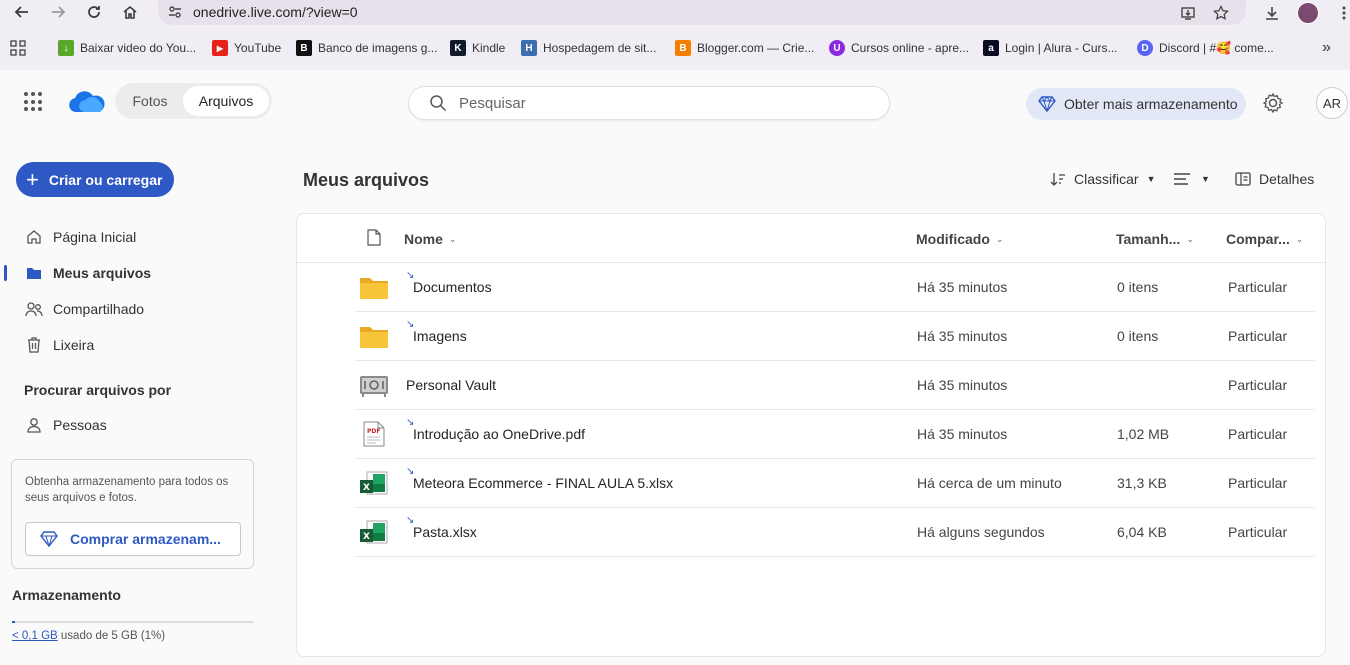  I want to click on browse-by-heading: Procurar arquivos por, so click(98, 390).